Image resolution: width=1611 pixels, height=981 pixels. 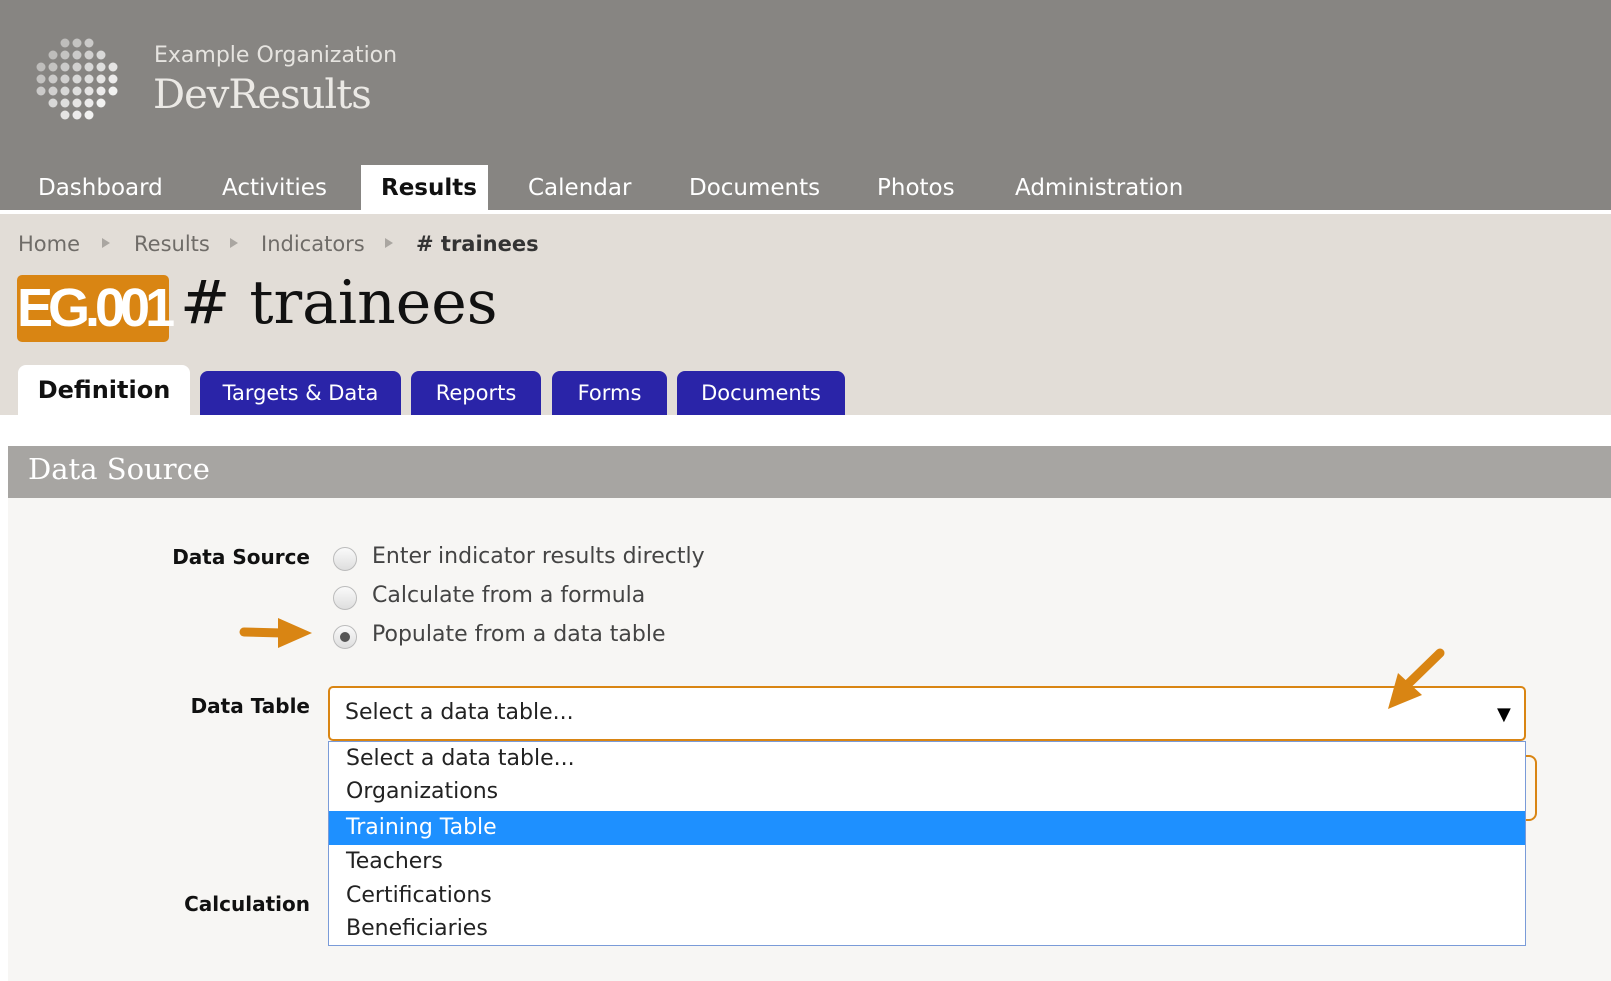 I want to click on dropdown-option-highlighted: Training Table, so click(x=927, y=828).